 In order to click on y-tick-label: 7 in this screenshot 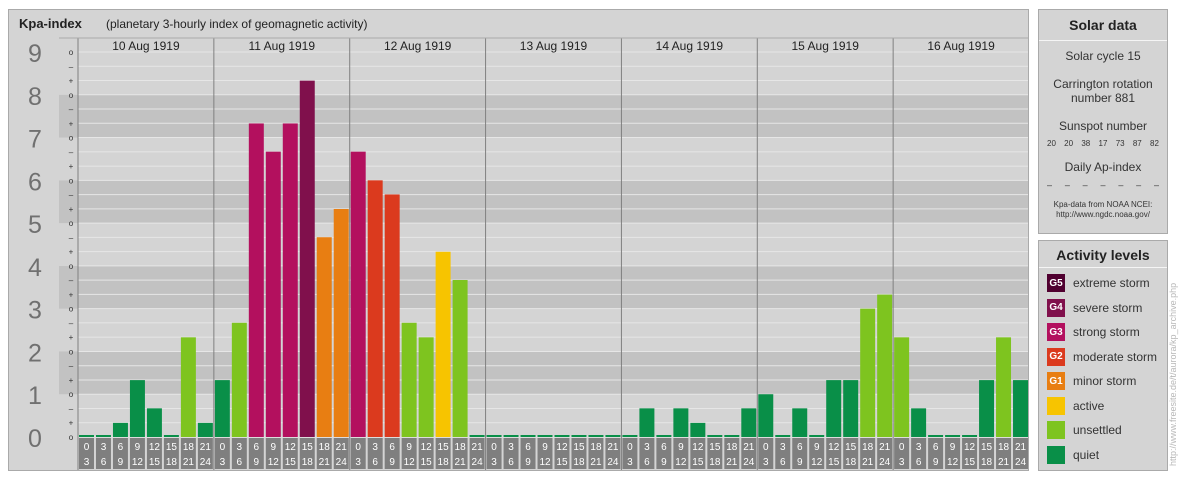, I will do `click(35, 140)`.